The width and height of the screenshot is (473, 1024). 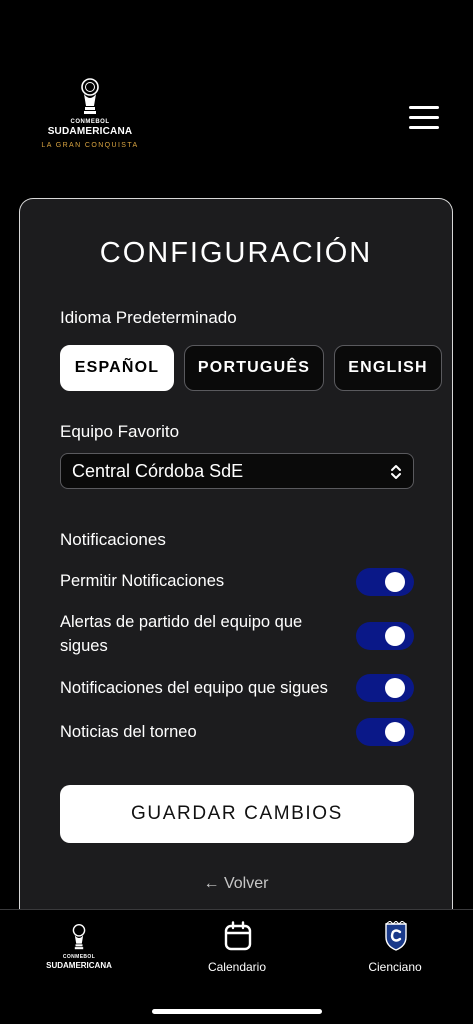 I want to click on page-title: CONFIGURACIÓN, so click(x=236, y=253).